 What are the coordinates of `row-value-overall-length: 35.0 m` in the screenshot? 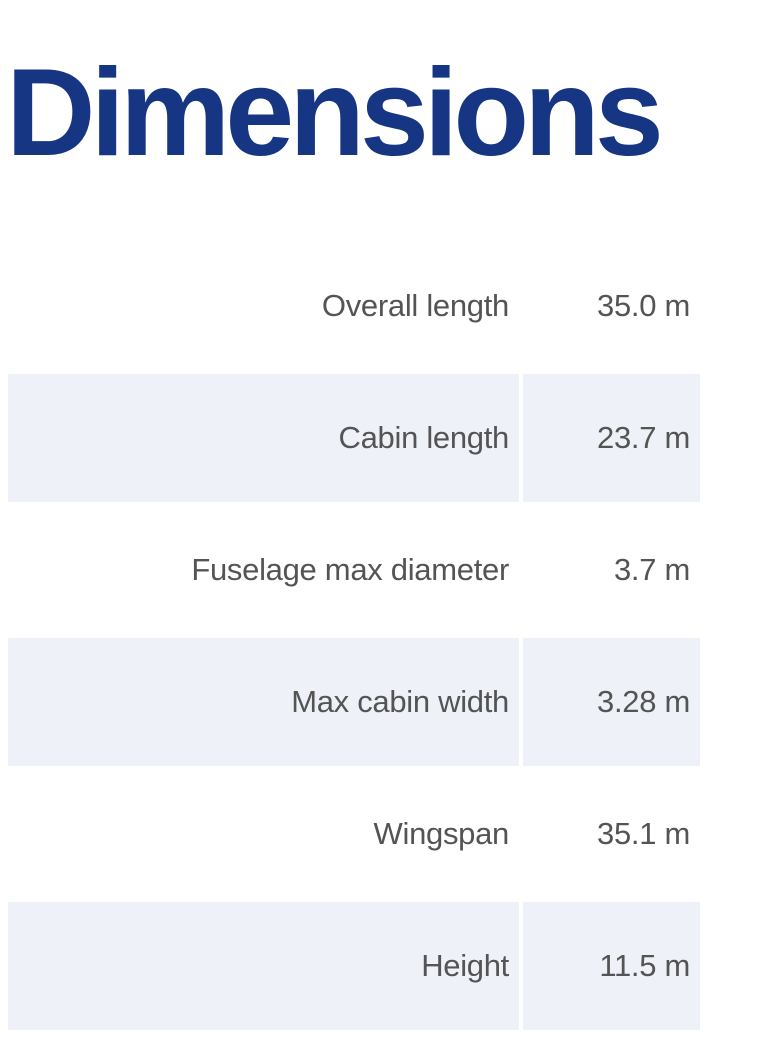 It's located at (643, 305).